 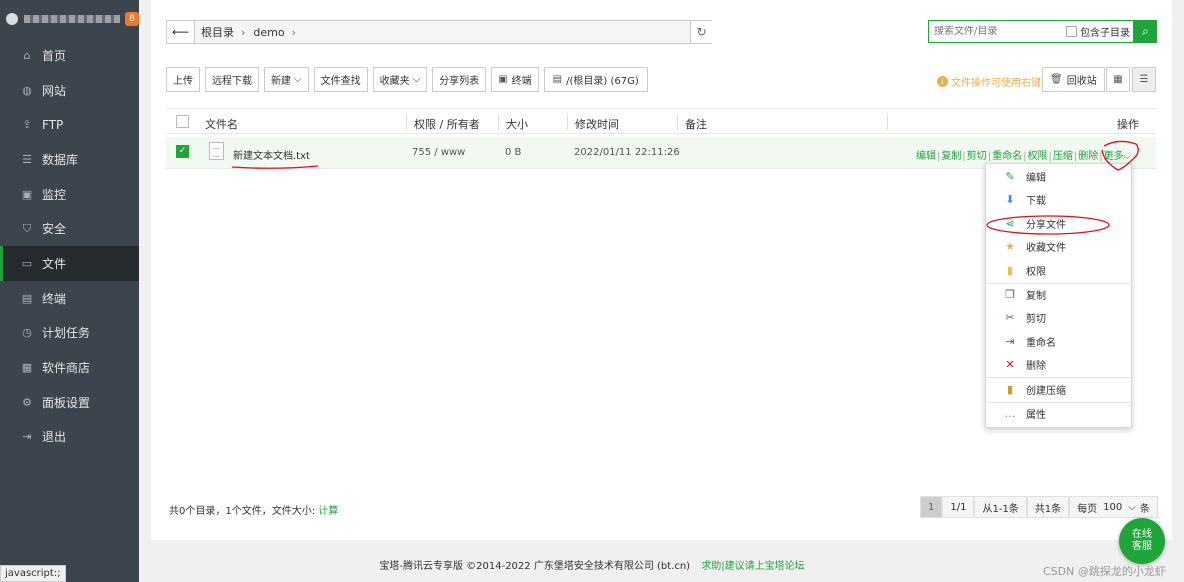 I want to click on grid-view-button: ▦, so click(x=1118, y=79).